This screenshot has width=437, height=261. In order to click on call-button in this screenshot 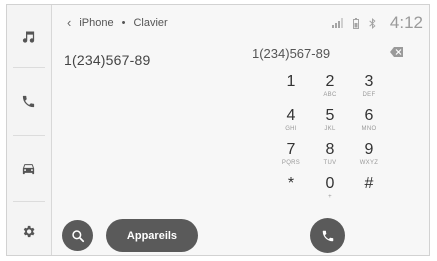, I will do `click(327, 235)`.